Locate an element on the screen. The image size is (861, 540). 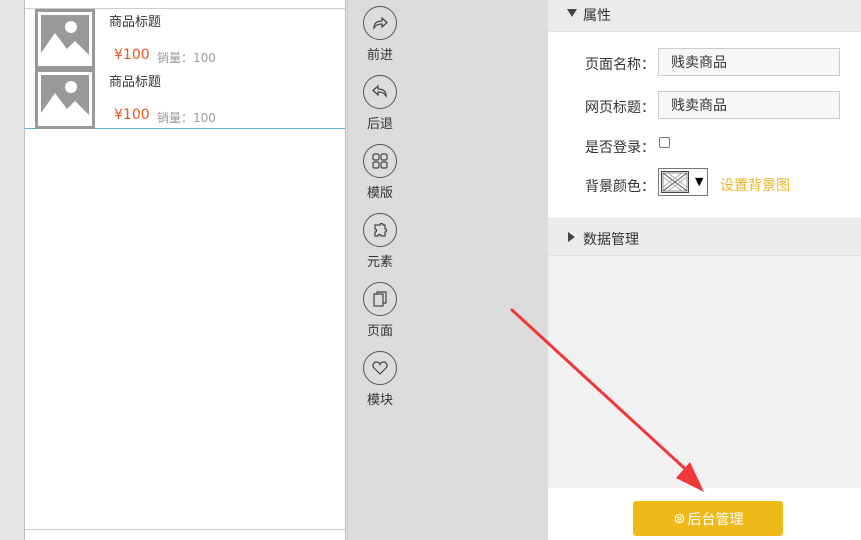
back-label: 后退 is located at coordinates (379, 124).